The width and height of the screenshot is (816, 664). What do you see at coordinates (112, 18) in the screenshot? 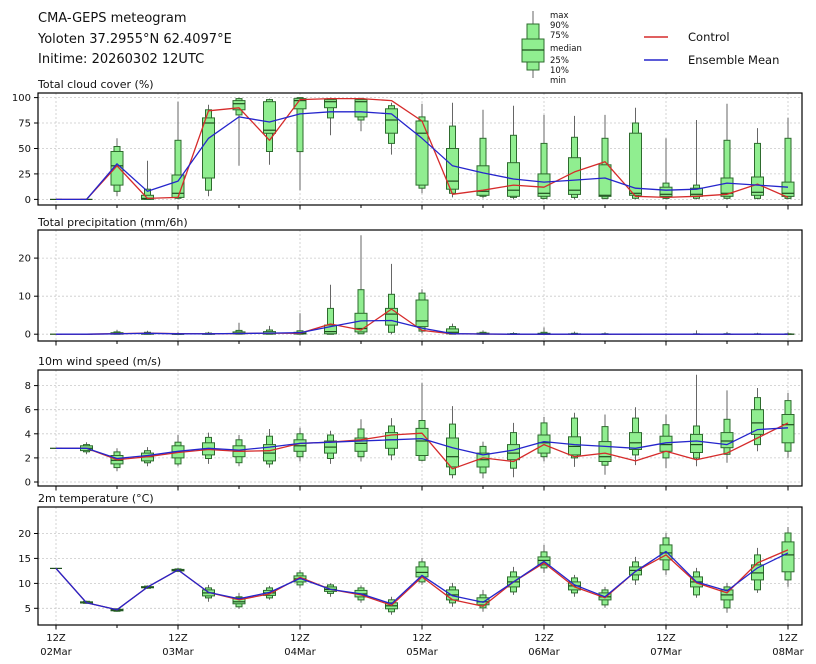
I see `figure-title: CMA-GEPS meteogram` at bounding box center [112, 18].